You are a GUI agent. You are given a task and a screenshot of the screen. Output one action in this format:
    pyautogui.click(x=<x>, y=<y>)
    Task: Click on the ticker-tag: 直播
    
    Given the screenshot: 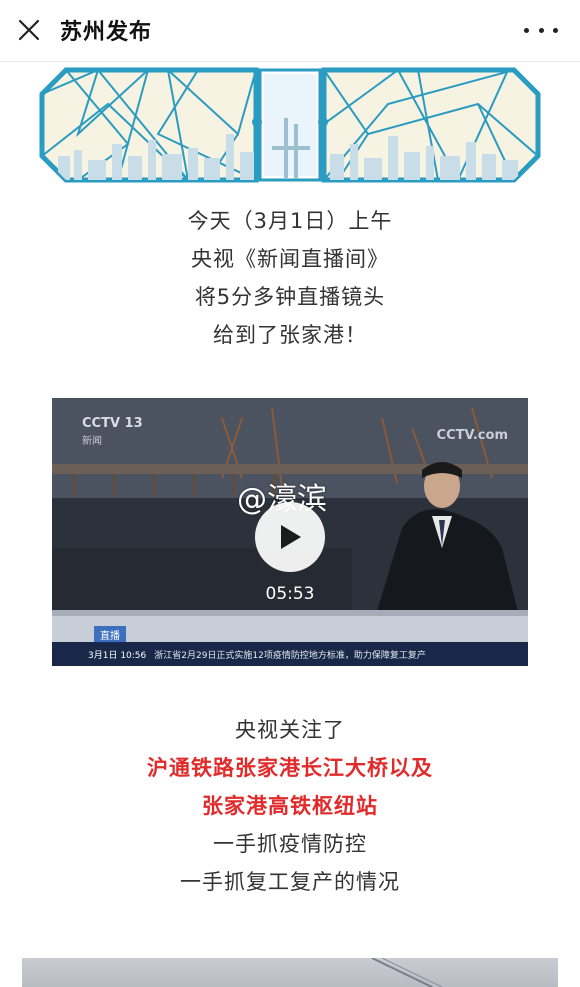 What is the action you would take?
    pyautogui.click(x=110, y=634)
    